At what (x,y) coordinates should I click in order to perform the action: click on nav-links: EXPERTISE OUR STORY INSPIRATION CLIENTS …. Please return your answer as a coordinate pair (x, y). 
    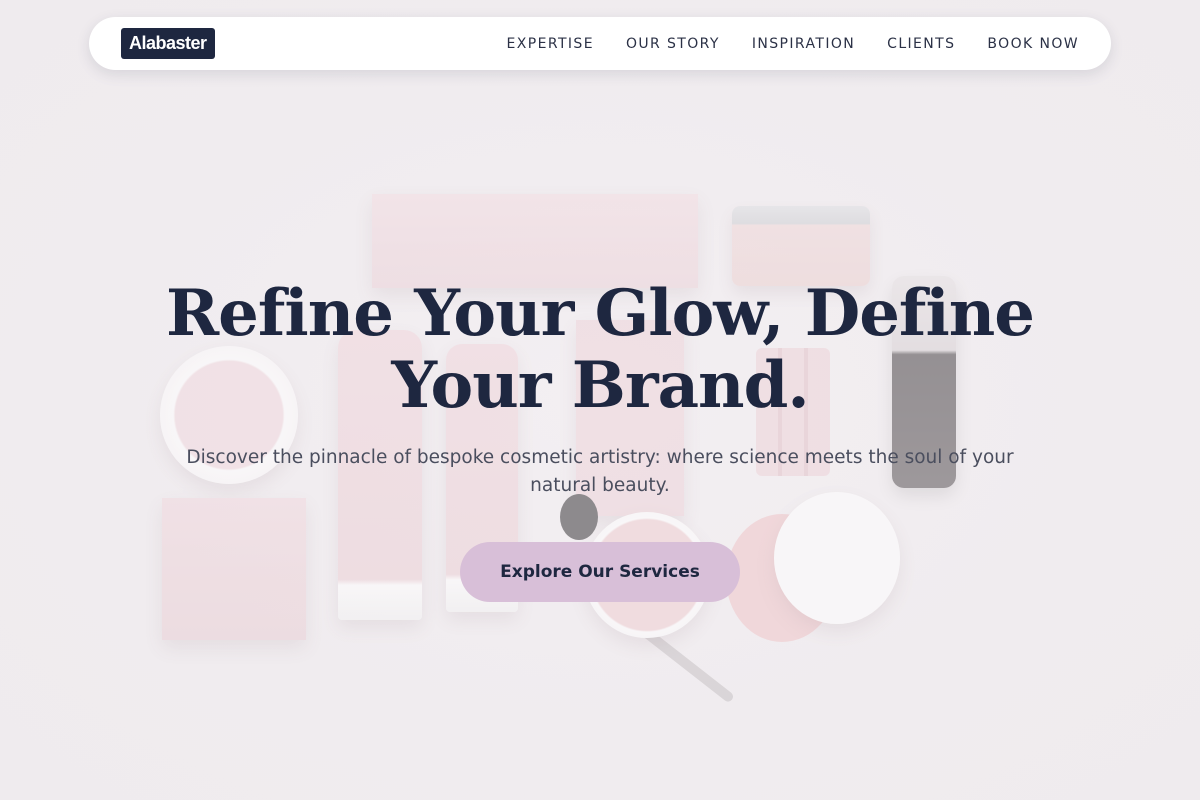
    Looking at the image, I should click on (793, 44).